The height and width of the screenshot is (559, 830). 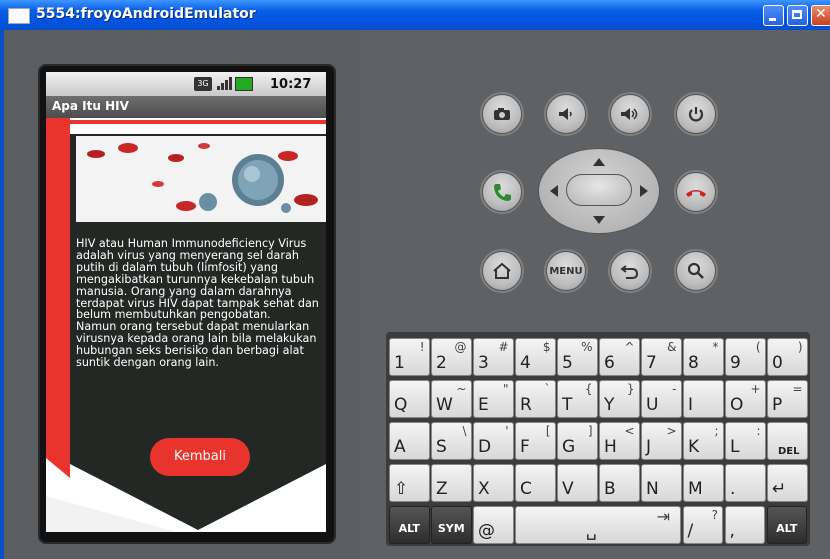 I want to click on key-alt-label: <, so click(x=629, y=431).